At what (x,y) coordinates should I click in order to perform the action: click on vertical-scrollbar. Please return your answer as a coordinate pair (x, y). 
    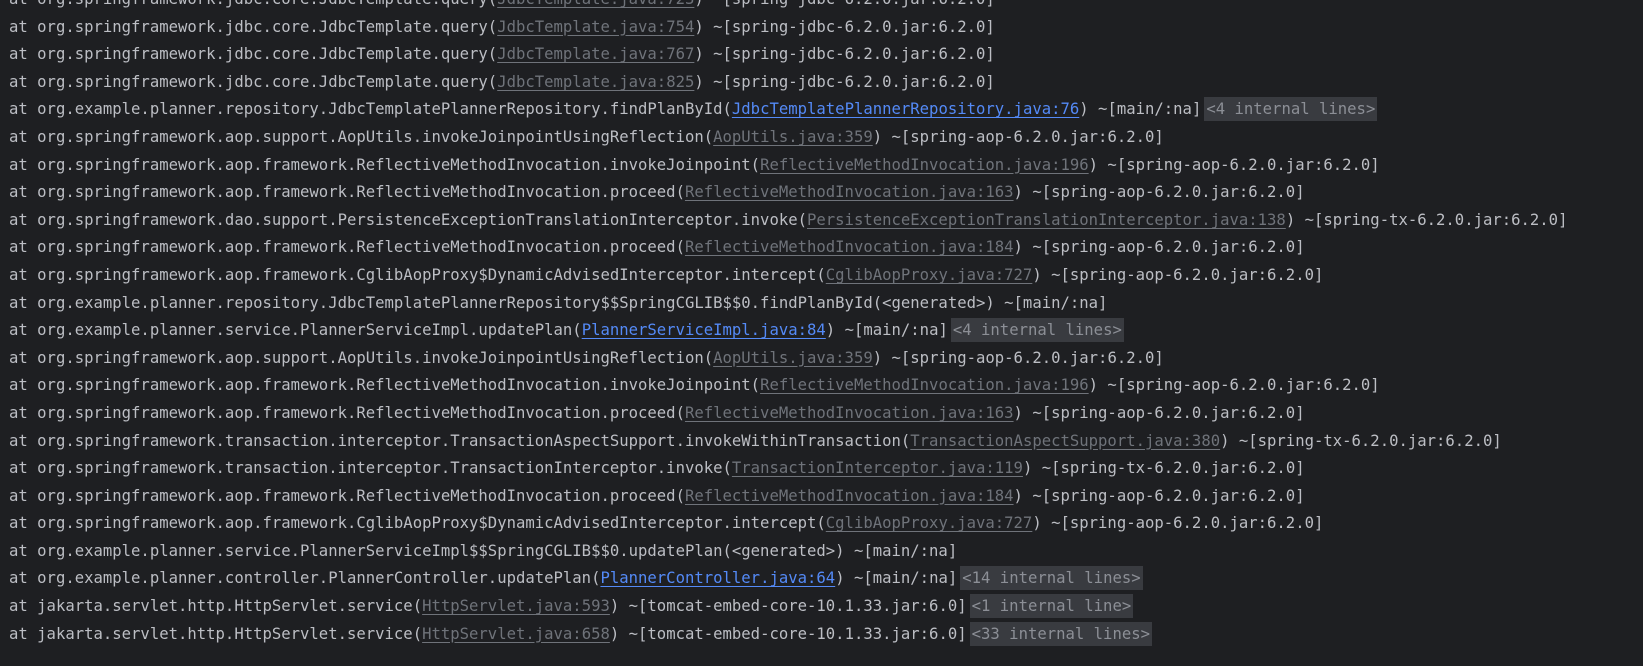
    Looking at the image, I should click on (1638, 333).